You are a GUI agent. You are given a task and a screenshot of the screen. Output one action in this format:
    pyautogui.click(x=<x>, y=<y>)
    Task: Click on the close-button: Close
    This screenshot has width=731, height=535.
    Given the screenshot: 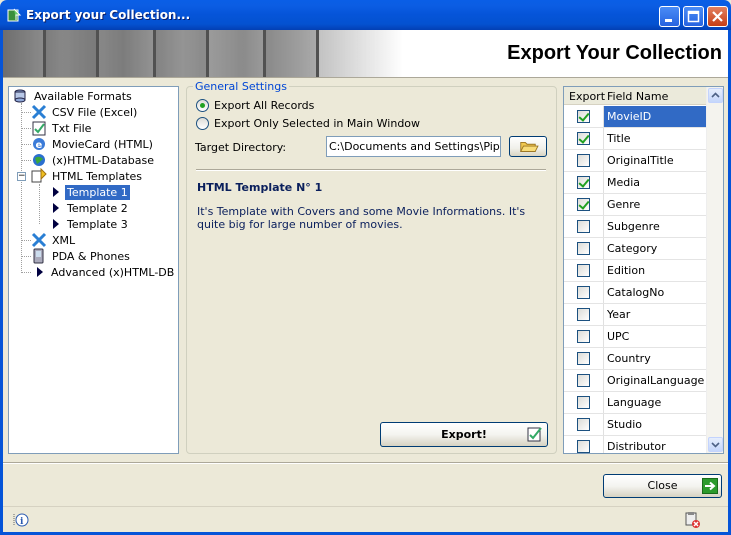 What is the action you would take?
    pyautogui.click(x=662, y=486)
    